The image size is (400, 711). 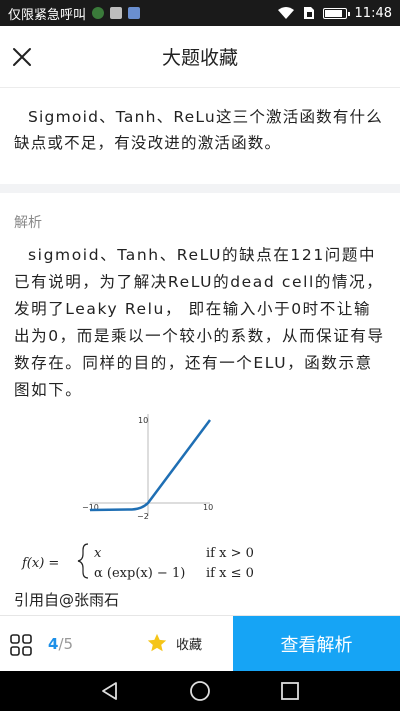 I want to click on favorite-button: 收藏, so click(x=174, y=643).